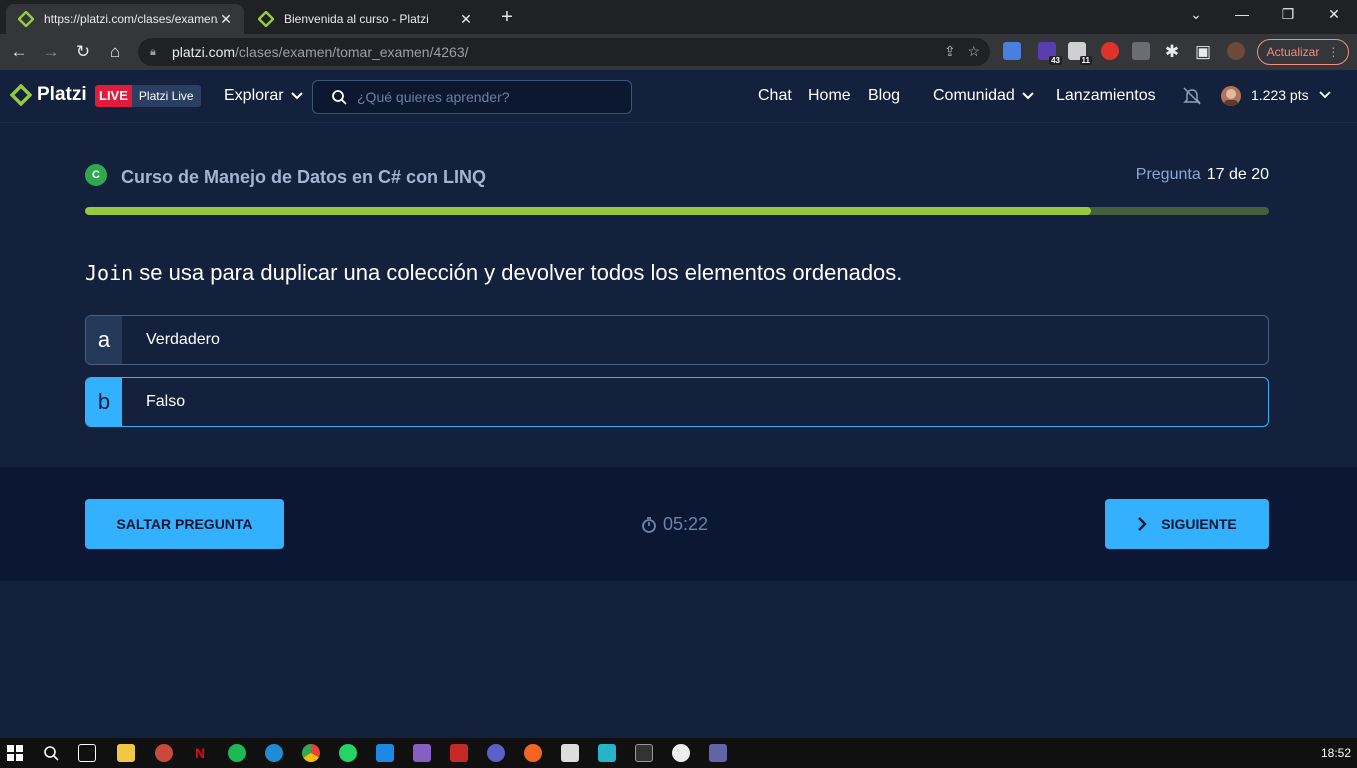  I want to click on community-menu: Comunidad, so click(984, 96).